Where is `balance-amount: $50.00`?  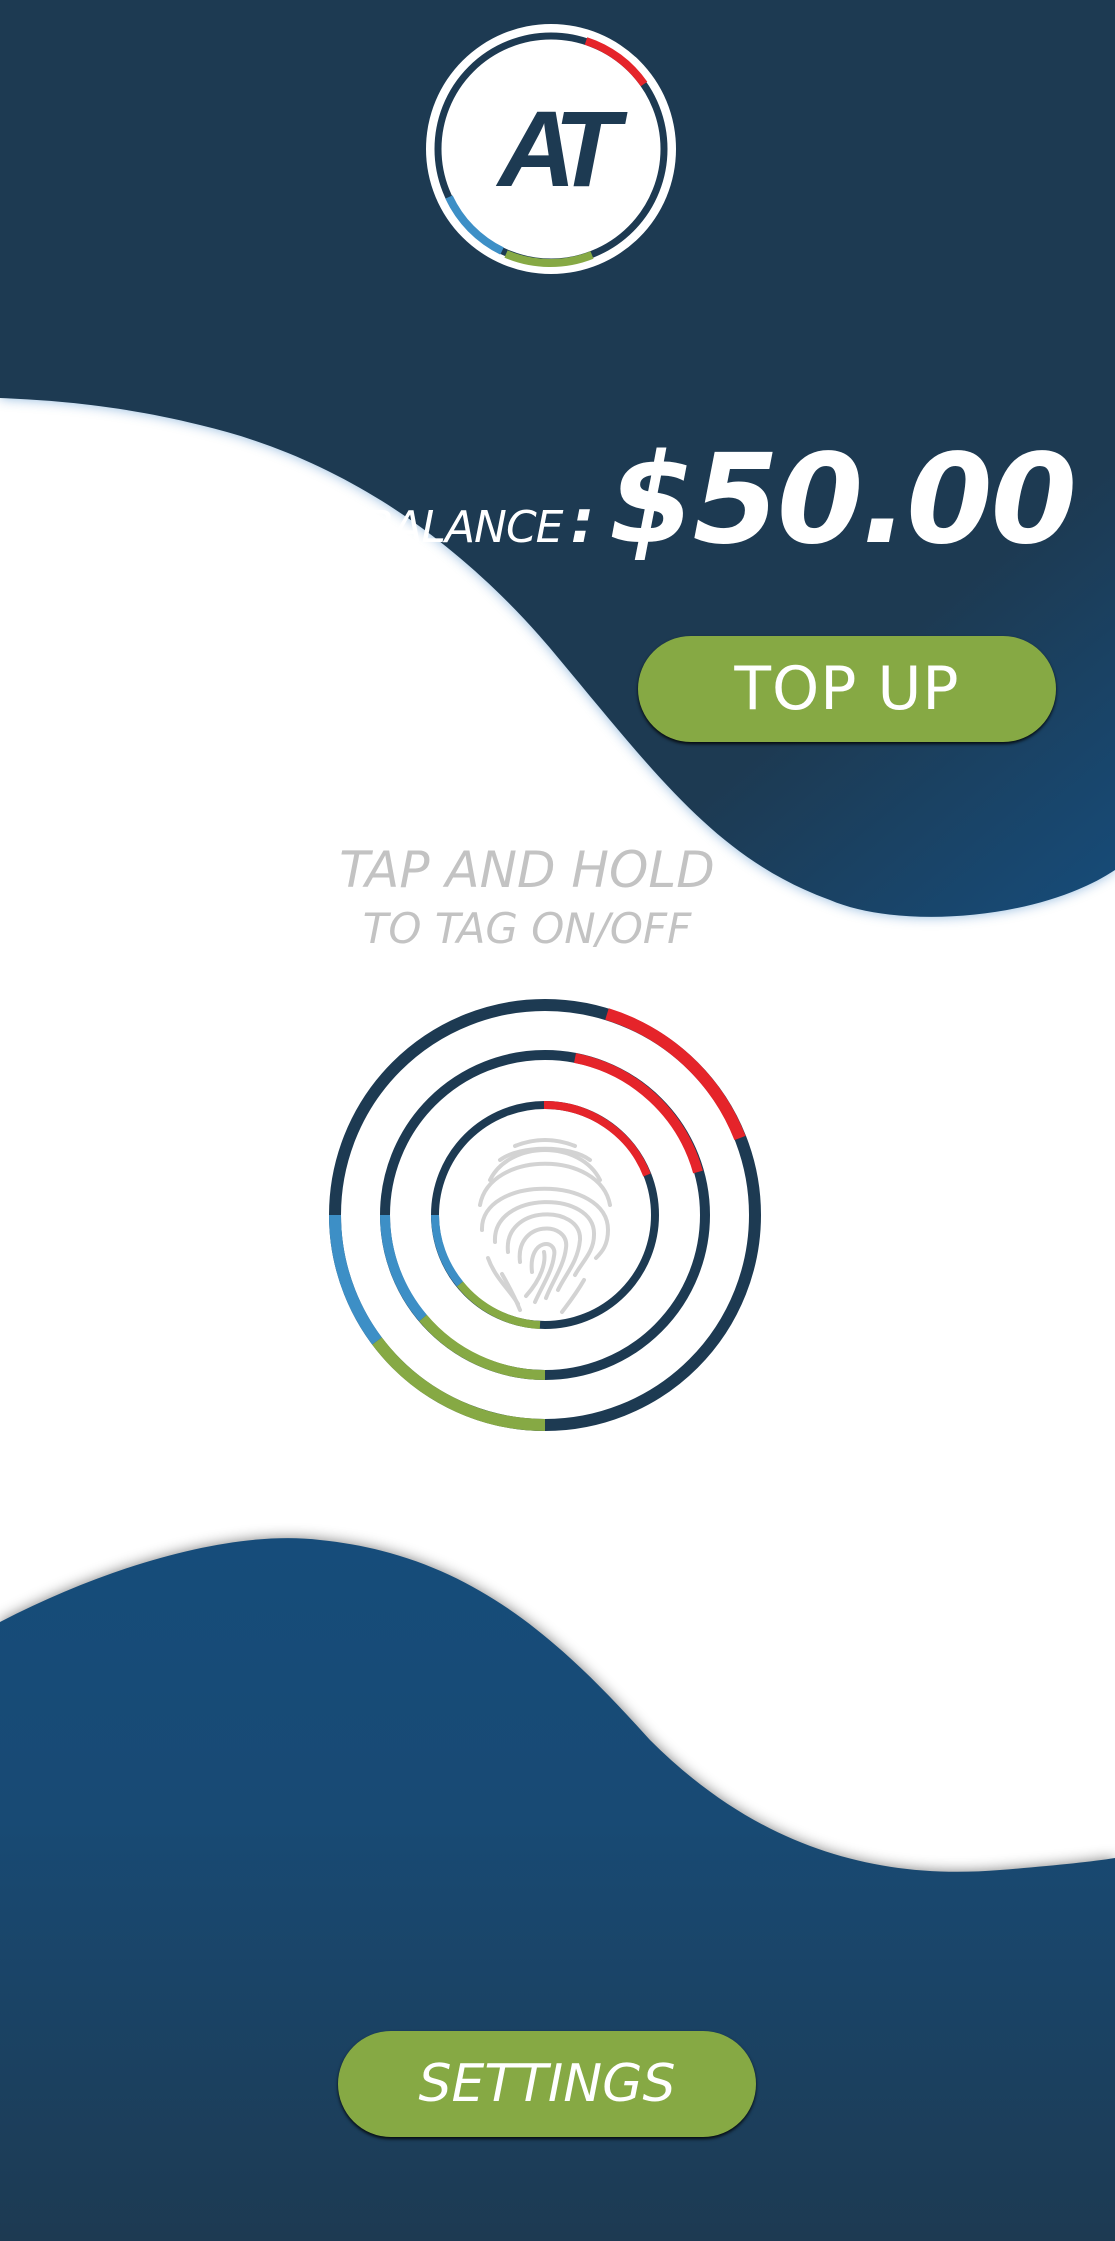
balance-amount: $50.00 is located at coordinates (842, 500).